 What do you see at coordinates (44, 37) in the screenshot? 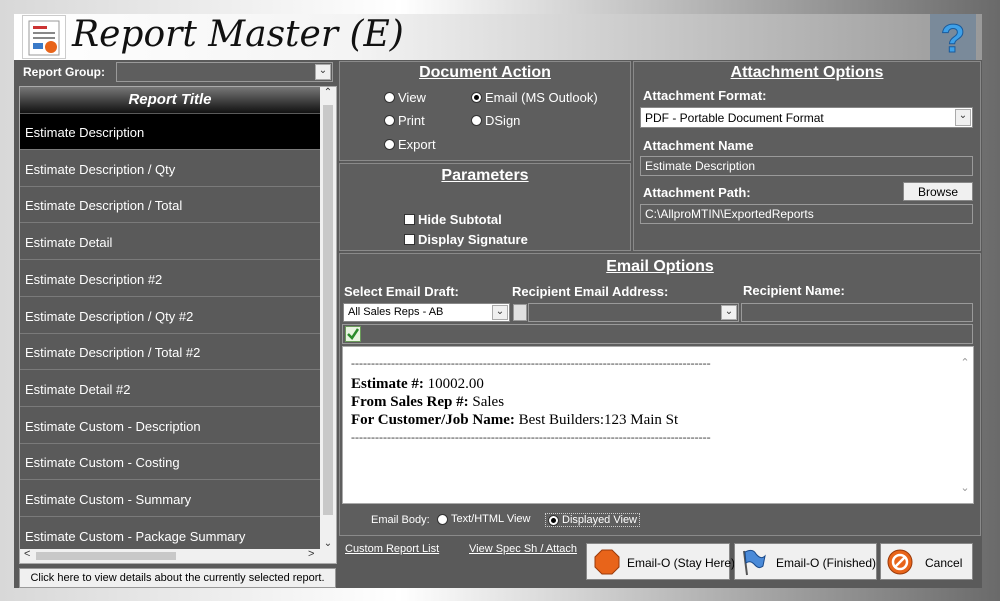
I see `app-logo-icon` at bounding box center [44, 37].